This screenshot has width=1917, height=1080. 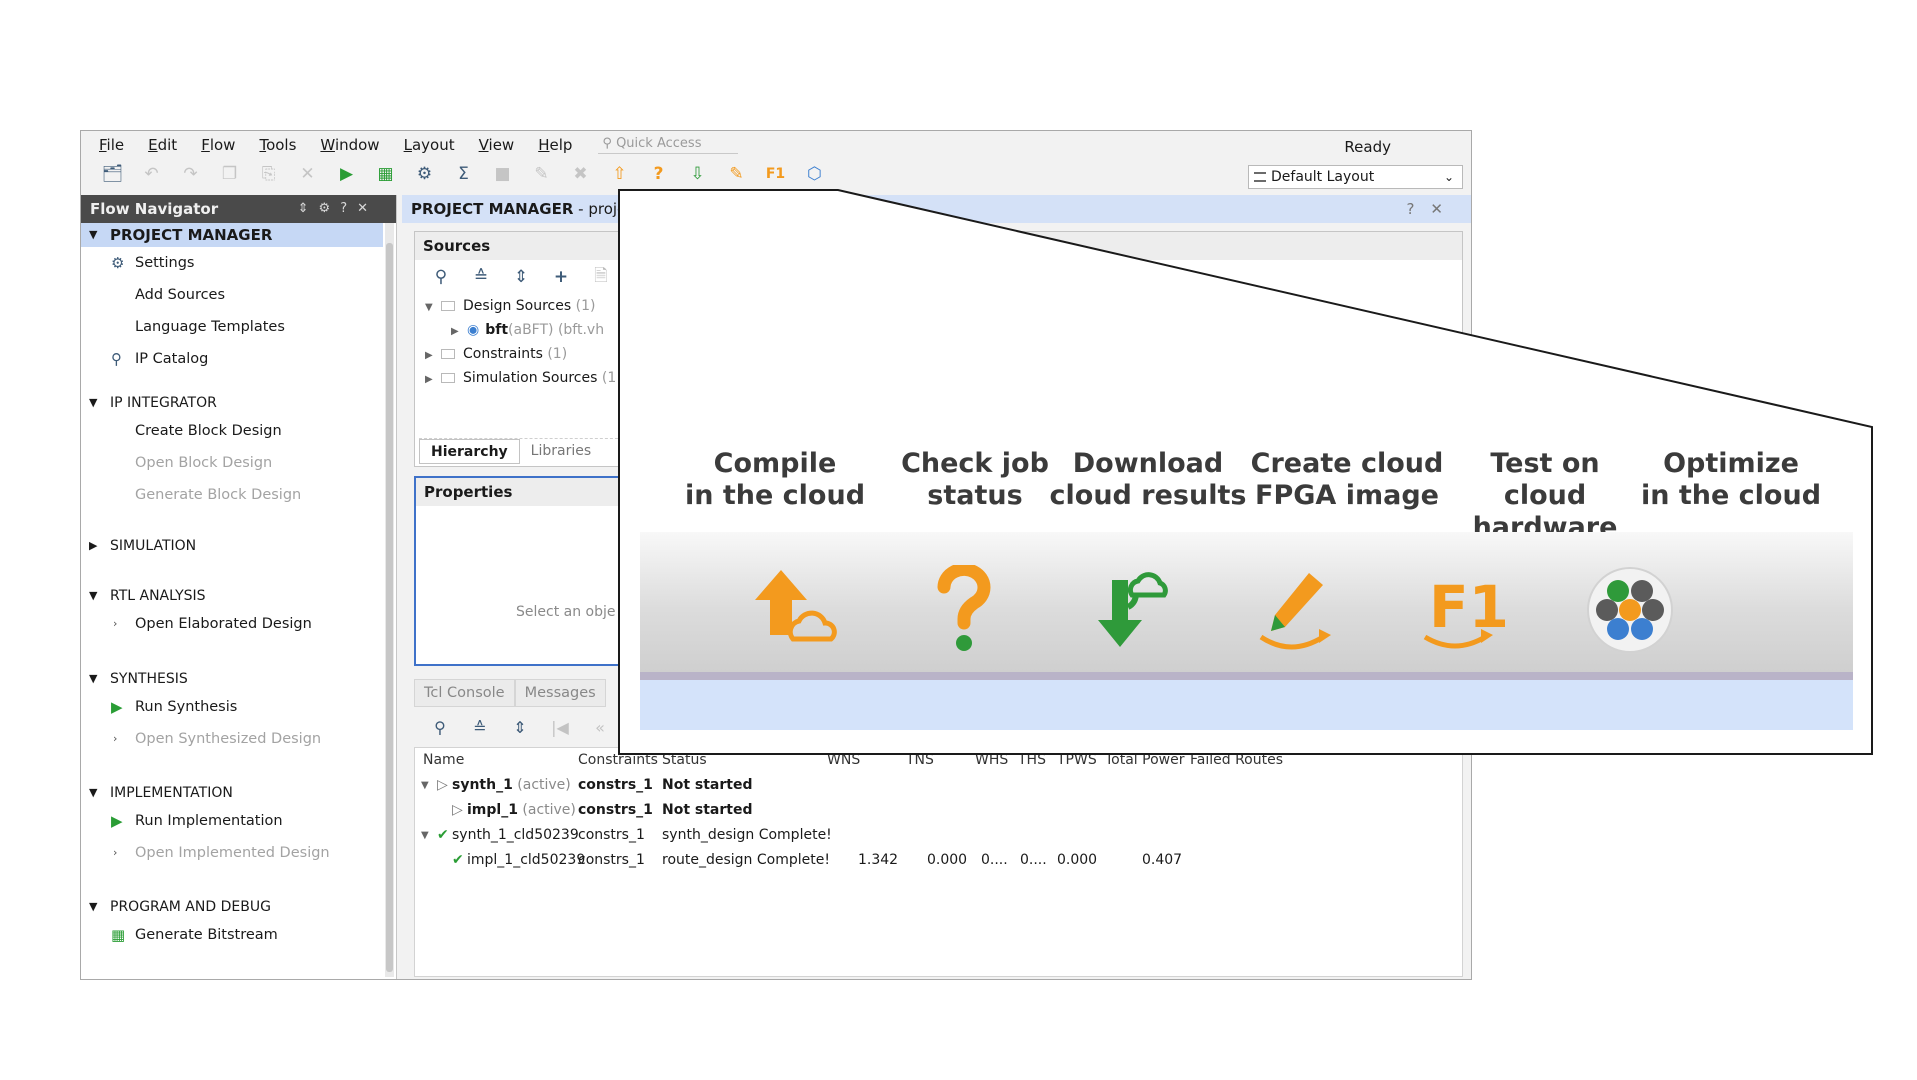 I want to click on section-title-rtl-analysis: ▼ RTL ANALYSIS, so click(x=232, y=596).